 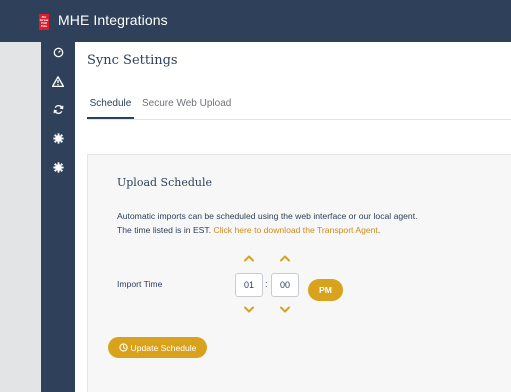 What do you see at coordinates (58, 217) in the screenshot?
I see `sidebar-rail` at bounding box center [58, 217].